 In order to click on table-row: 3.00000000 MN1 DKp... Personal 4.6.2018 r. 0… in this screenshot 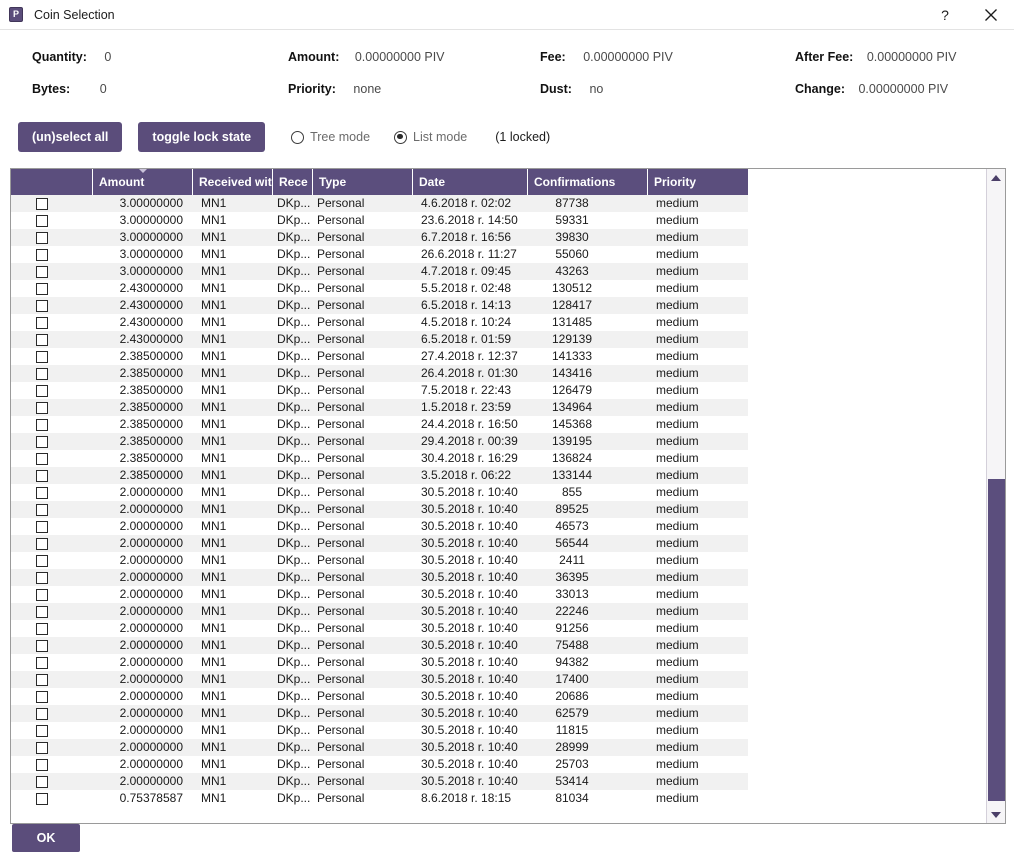, I will do `click(379, 203)`.